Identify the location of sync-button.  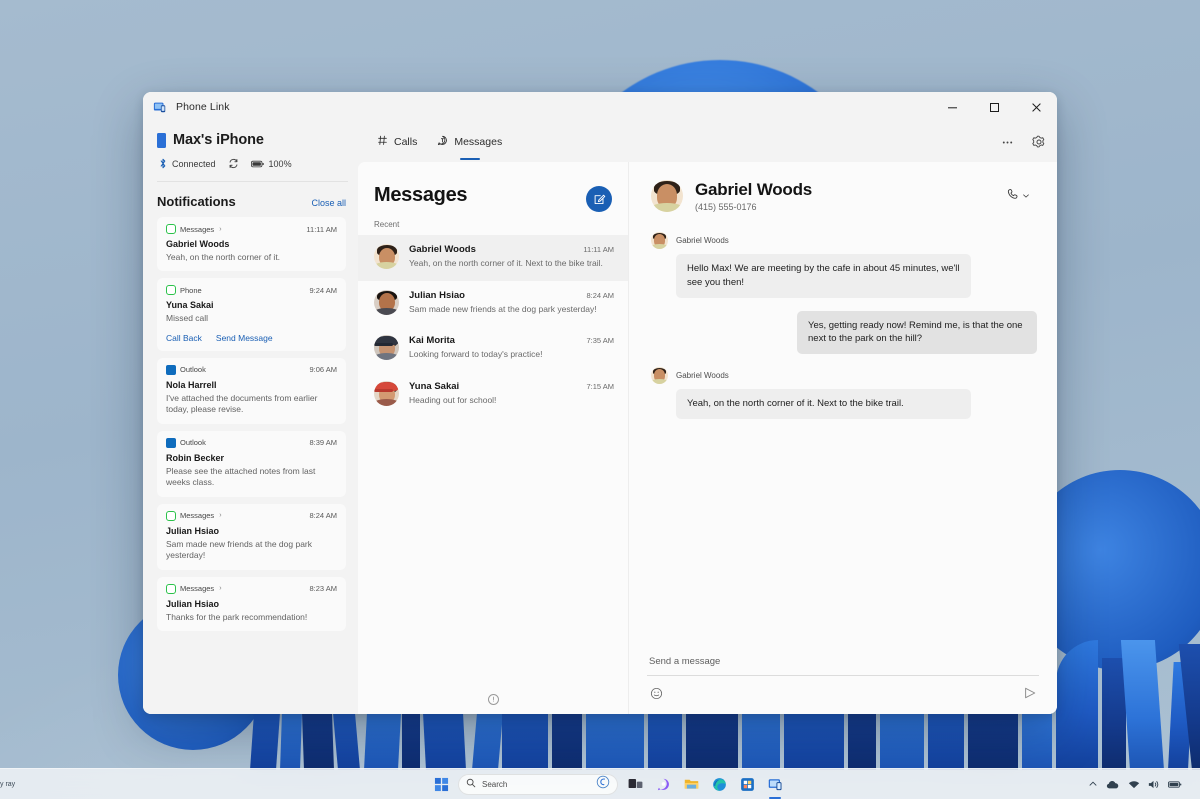
(233, 163).